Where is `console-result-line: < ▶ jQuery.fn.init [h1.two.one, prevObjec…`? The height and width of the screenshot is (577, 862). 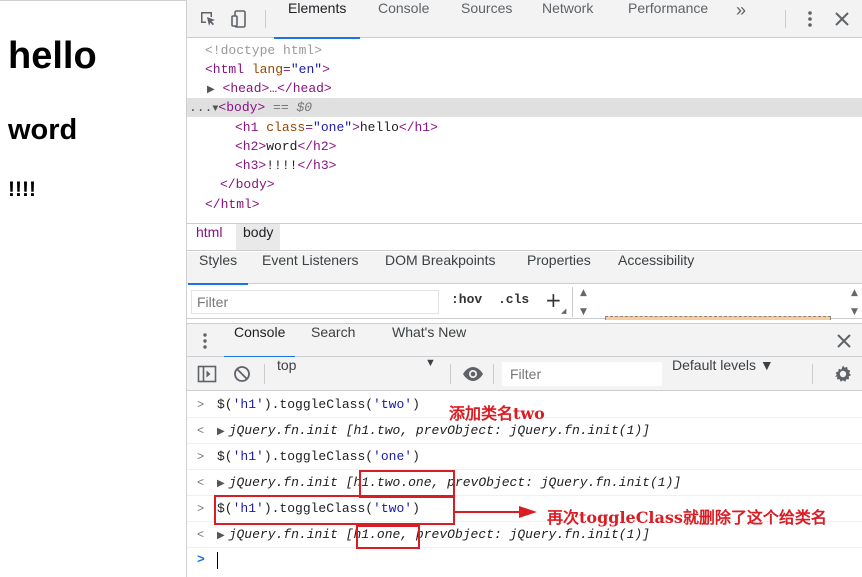
console-result-line: < ▶ jQuery.fn.init [h1.two.one, prevObjec… is located at coordinates (524, 483).